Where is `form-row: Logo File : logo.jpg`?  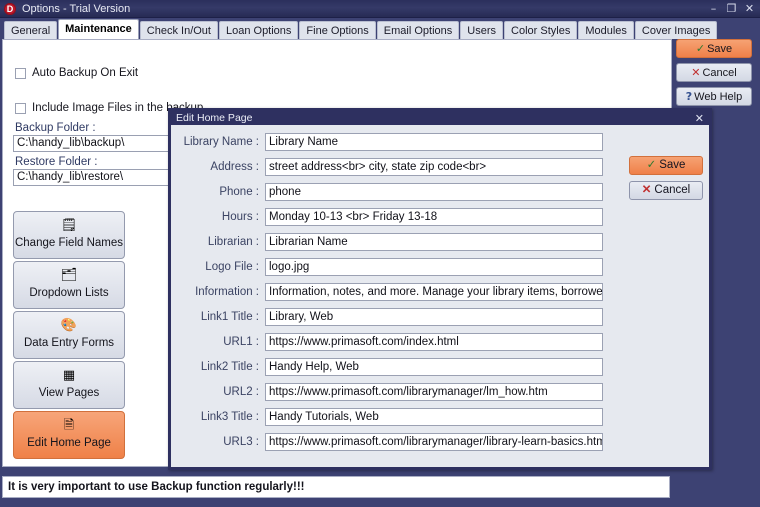
form-row: Logo File : logo.jpg is located at coordinates (387, 267).